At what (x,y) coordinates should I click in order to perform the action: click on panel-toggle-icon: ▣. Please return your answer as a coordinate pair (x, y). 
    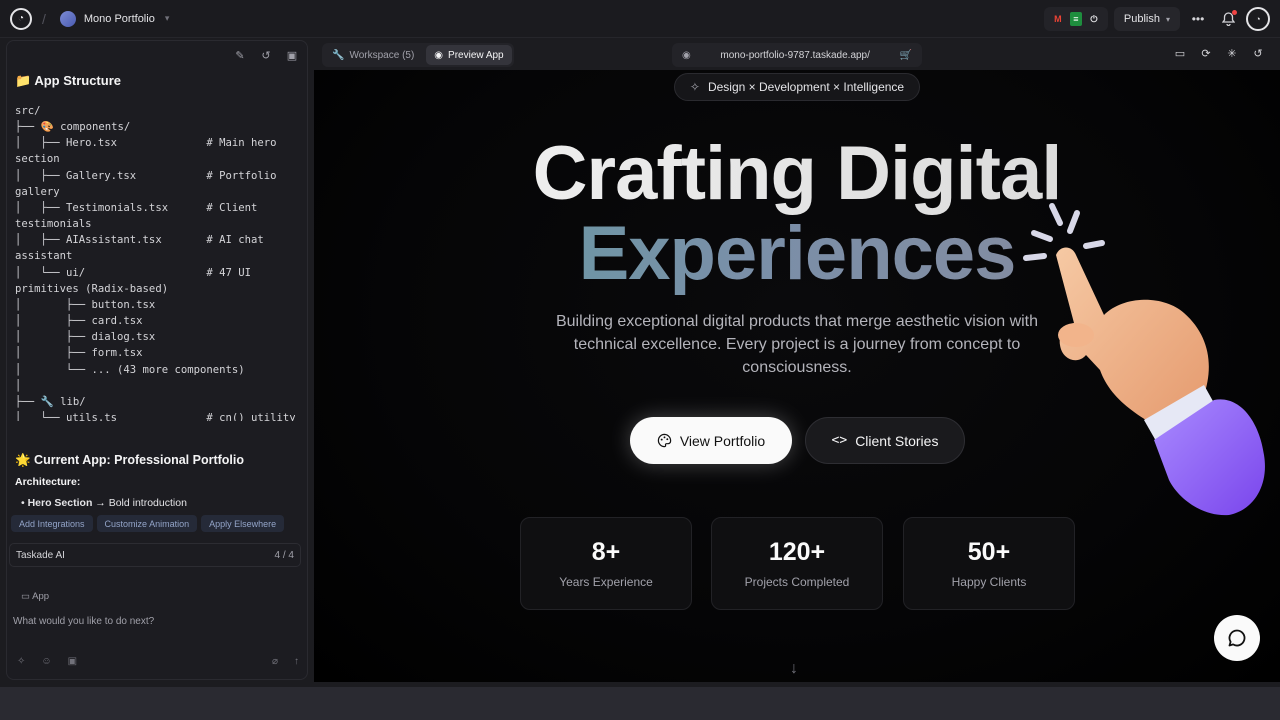
    Looking at the image, I should click on (292, 55).